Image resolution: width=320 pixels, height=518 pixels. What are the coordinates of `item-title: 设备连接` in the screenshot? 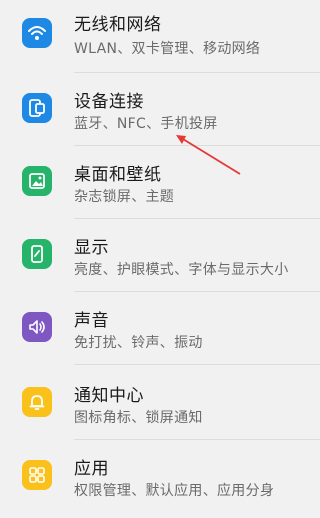 It's located at (109, 102).